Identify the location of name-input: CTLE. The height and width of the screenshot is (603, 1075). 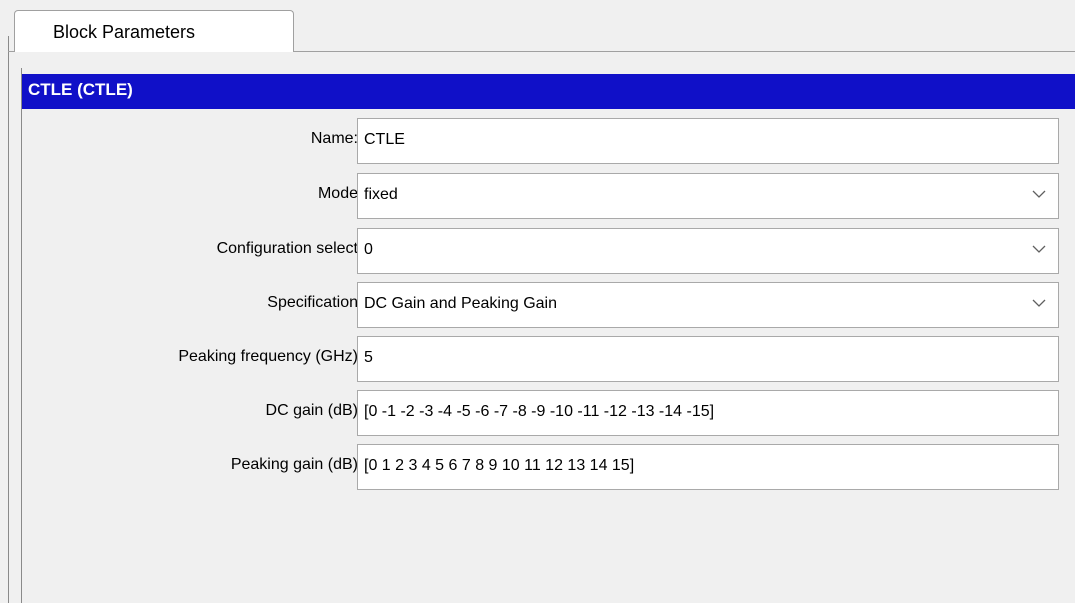
(708, 141).